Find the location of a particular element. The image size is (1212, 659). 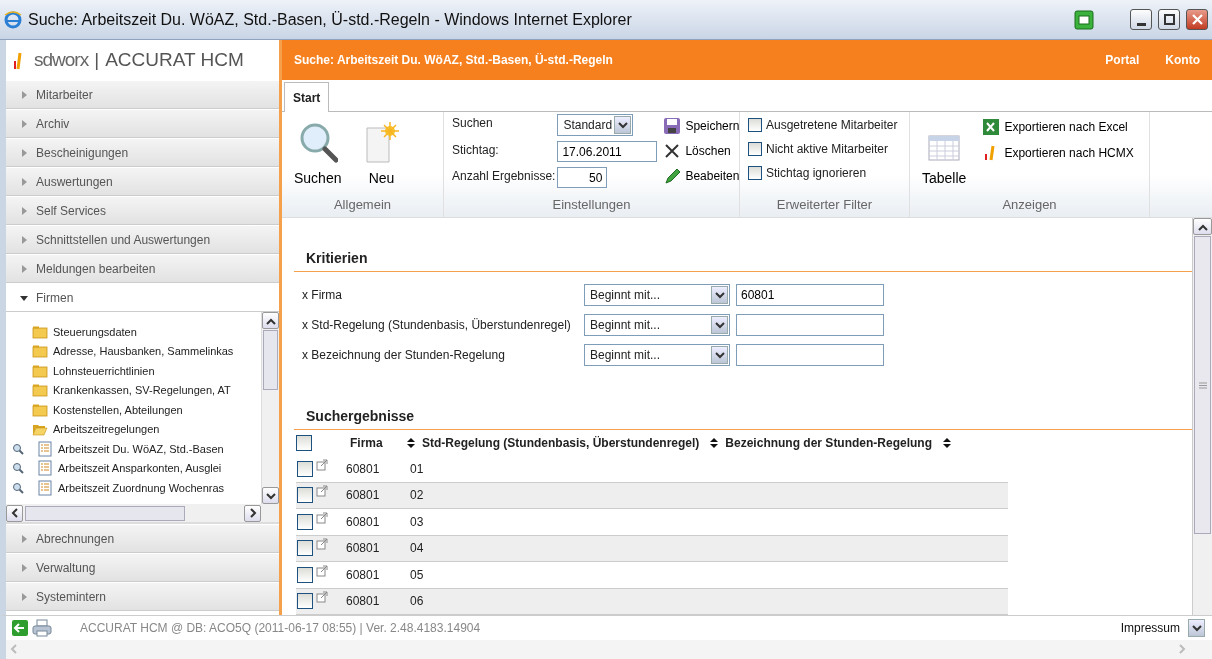

filter-checkbox: Nicht aktive Mitarbeiter is located at coordinates (824, 149).